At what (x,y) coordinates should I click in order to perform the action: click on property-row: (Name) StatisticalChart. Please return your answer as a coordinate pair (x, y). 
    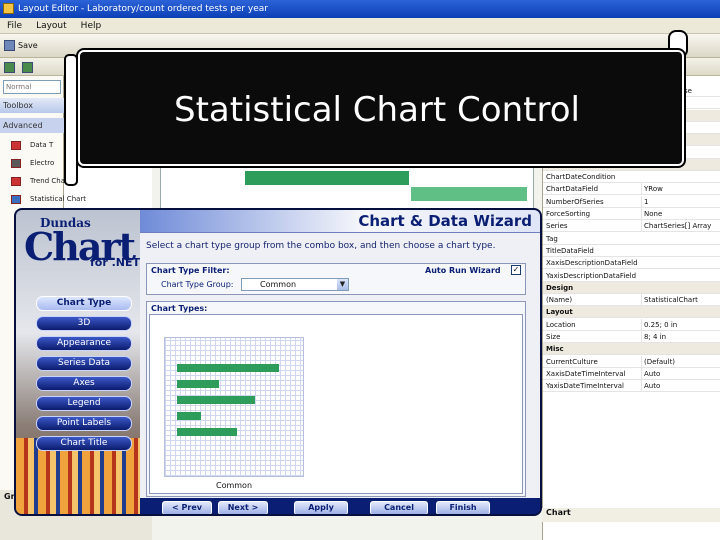
    Looking at the image, I should click on (631, 300).